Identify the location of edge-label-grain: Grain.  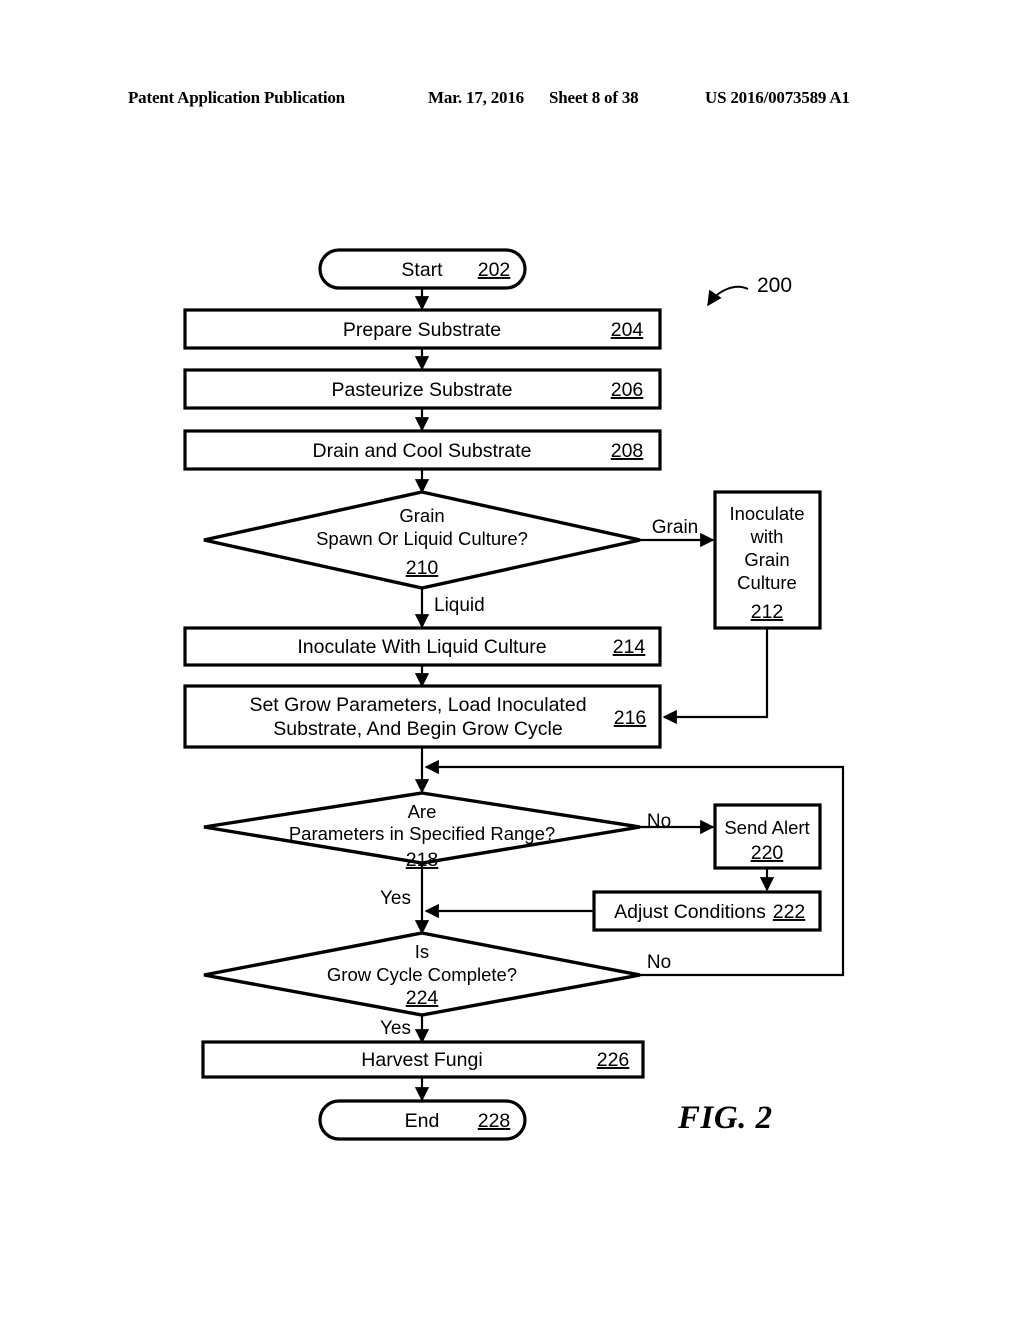
(675, 527).